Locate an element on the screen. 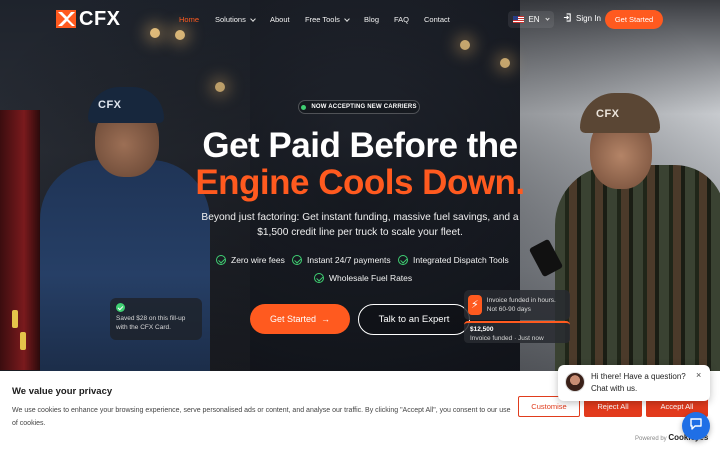 This screenshot has height=450, width=720. lightning-icon: ⚡ is located at coordinates (475, 305).